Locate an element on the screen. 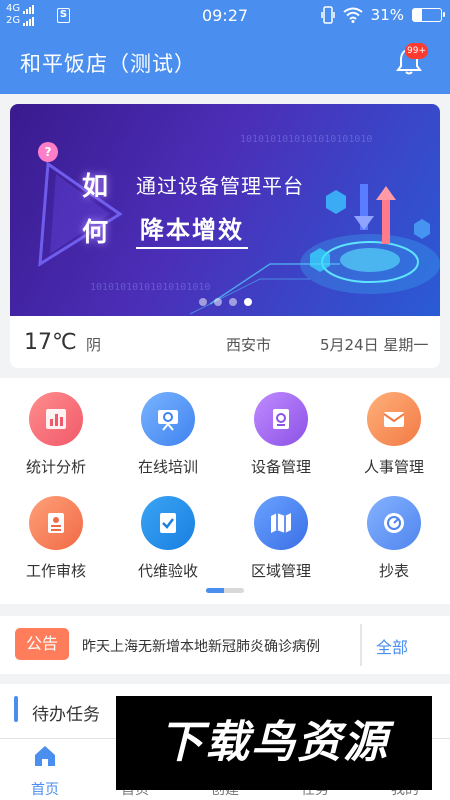  banner-headline: 通过设备管理平台 is located at coordinates (220, 186).